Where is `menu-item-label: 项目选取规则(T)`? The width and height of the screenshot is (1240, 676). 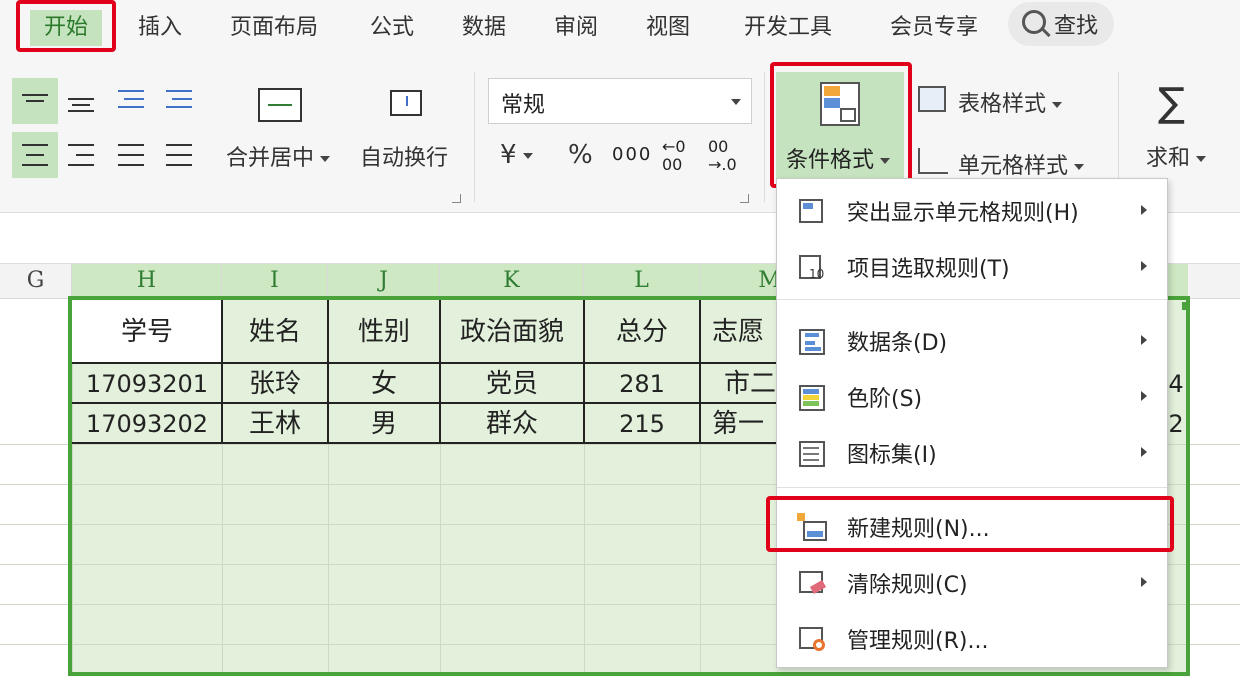
menu-item-label: 项目选取规则(T) is located at coordinates (928, 269).